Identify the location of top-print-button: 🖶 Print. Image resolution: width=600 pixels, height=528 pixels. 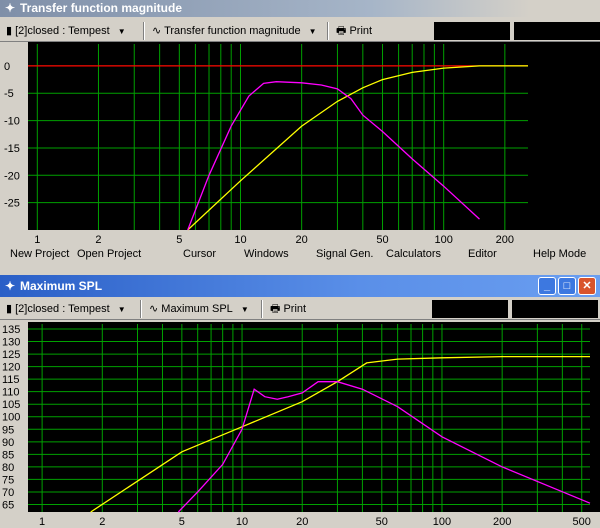
(354, 31).